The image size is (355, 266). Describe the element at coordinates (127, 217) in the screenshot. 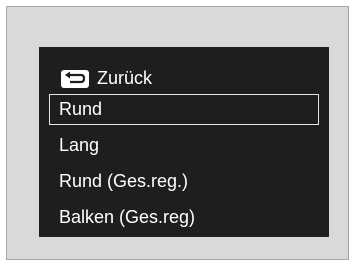

I see `menu-item-balken-ges-reg: Balken (Ges.reg)` at that location.